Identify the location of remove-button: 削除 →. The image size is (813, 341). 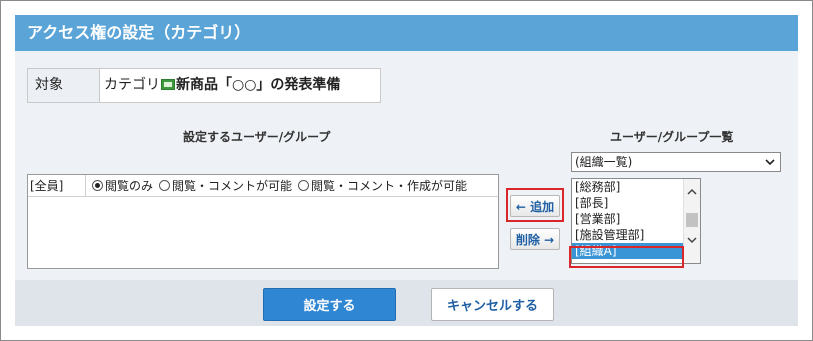
(535, 239).